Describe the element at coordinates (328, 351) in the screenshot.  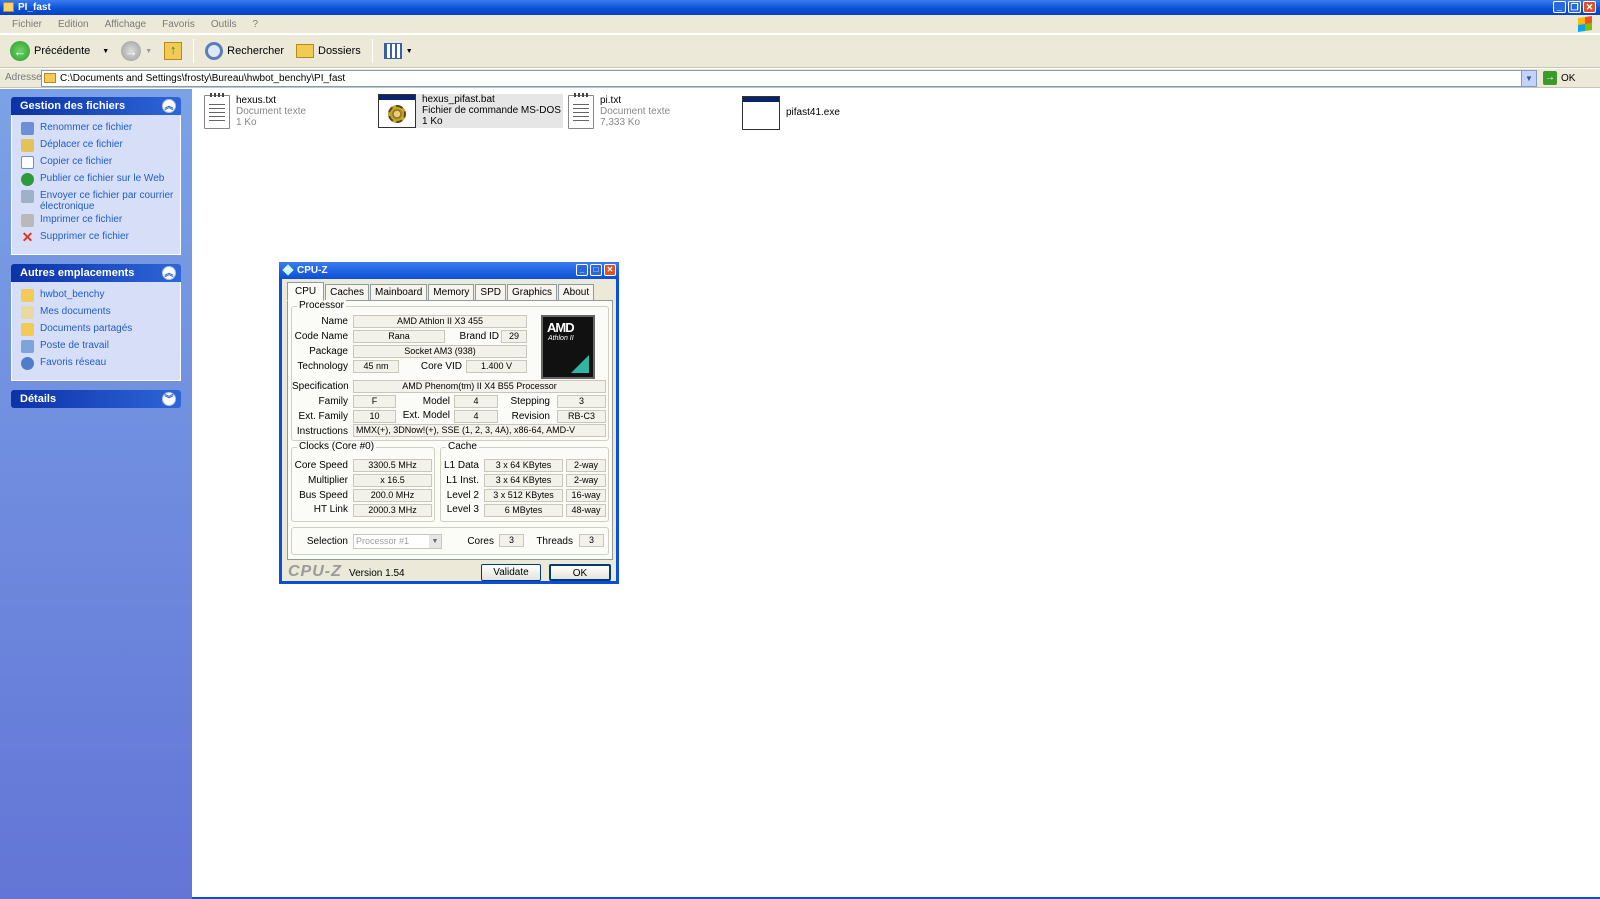
I see `package-label: Package` at that location.